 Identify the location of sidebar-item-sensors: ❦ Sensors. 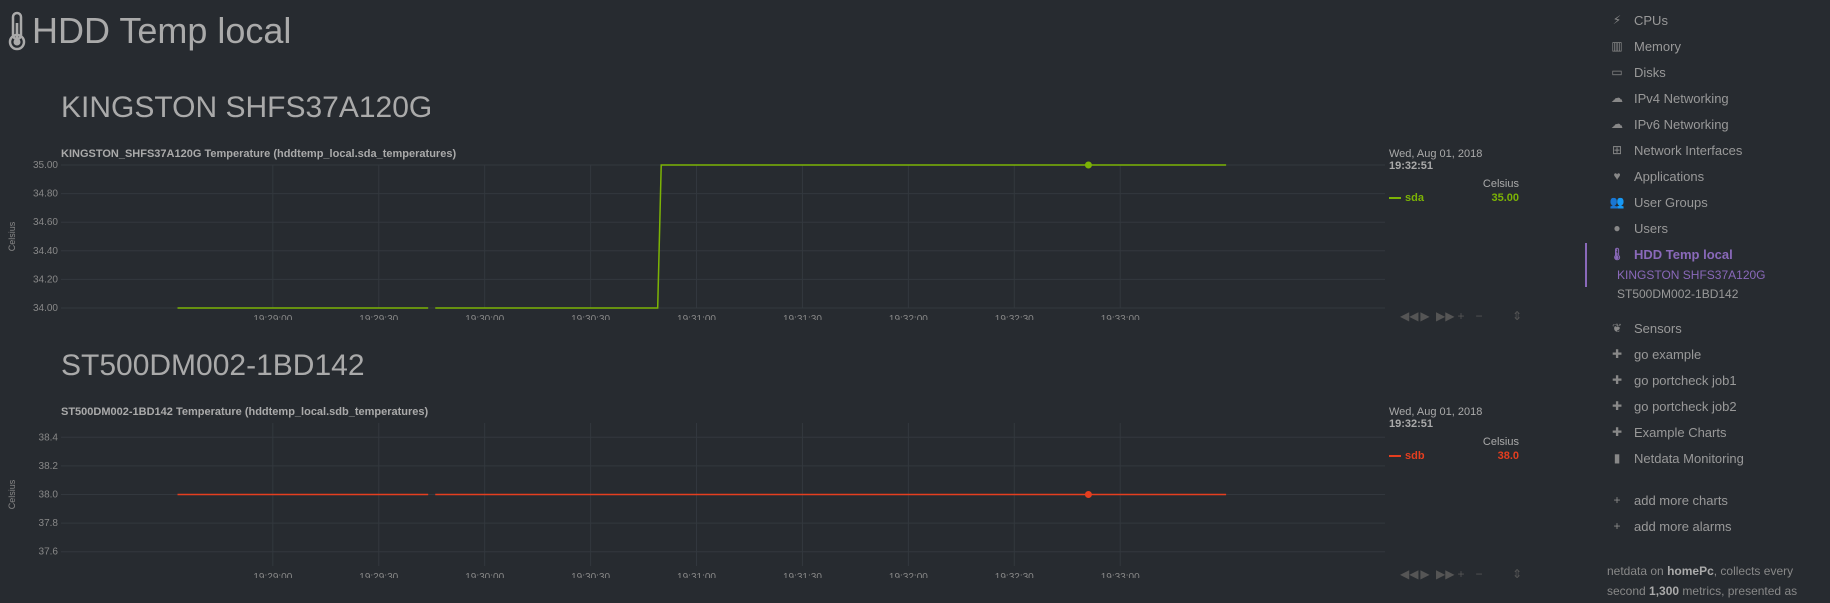
(1646, 328).